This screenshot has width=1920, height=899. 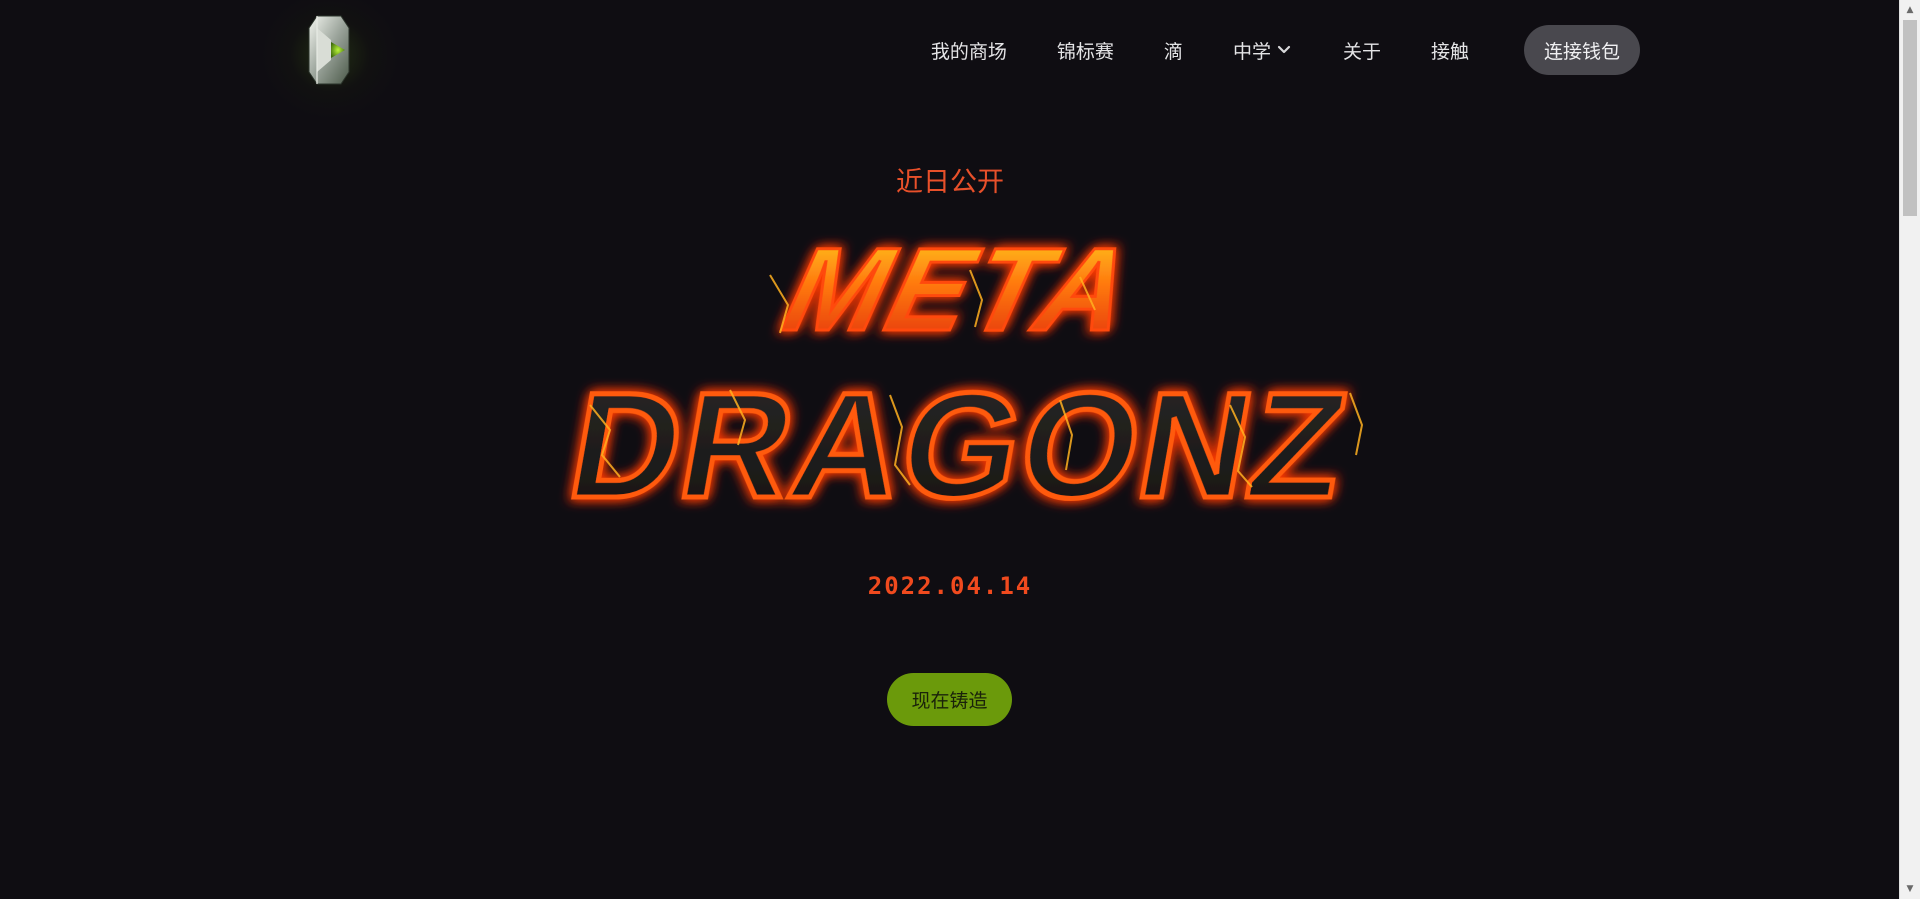 What do you see at coordinates (950, 182) in the screenshot?
I see `coming-soon-label: 近日公开` at bounding box center [950, 182].